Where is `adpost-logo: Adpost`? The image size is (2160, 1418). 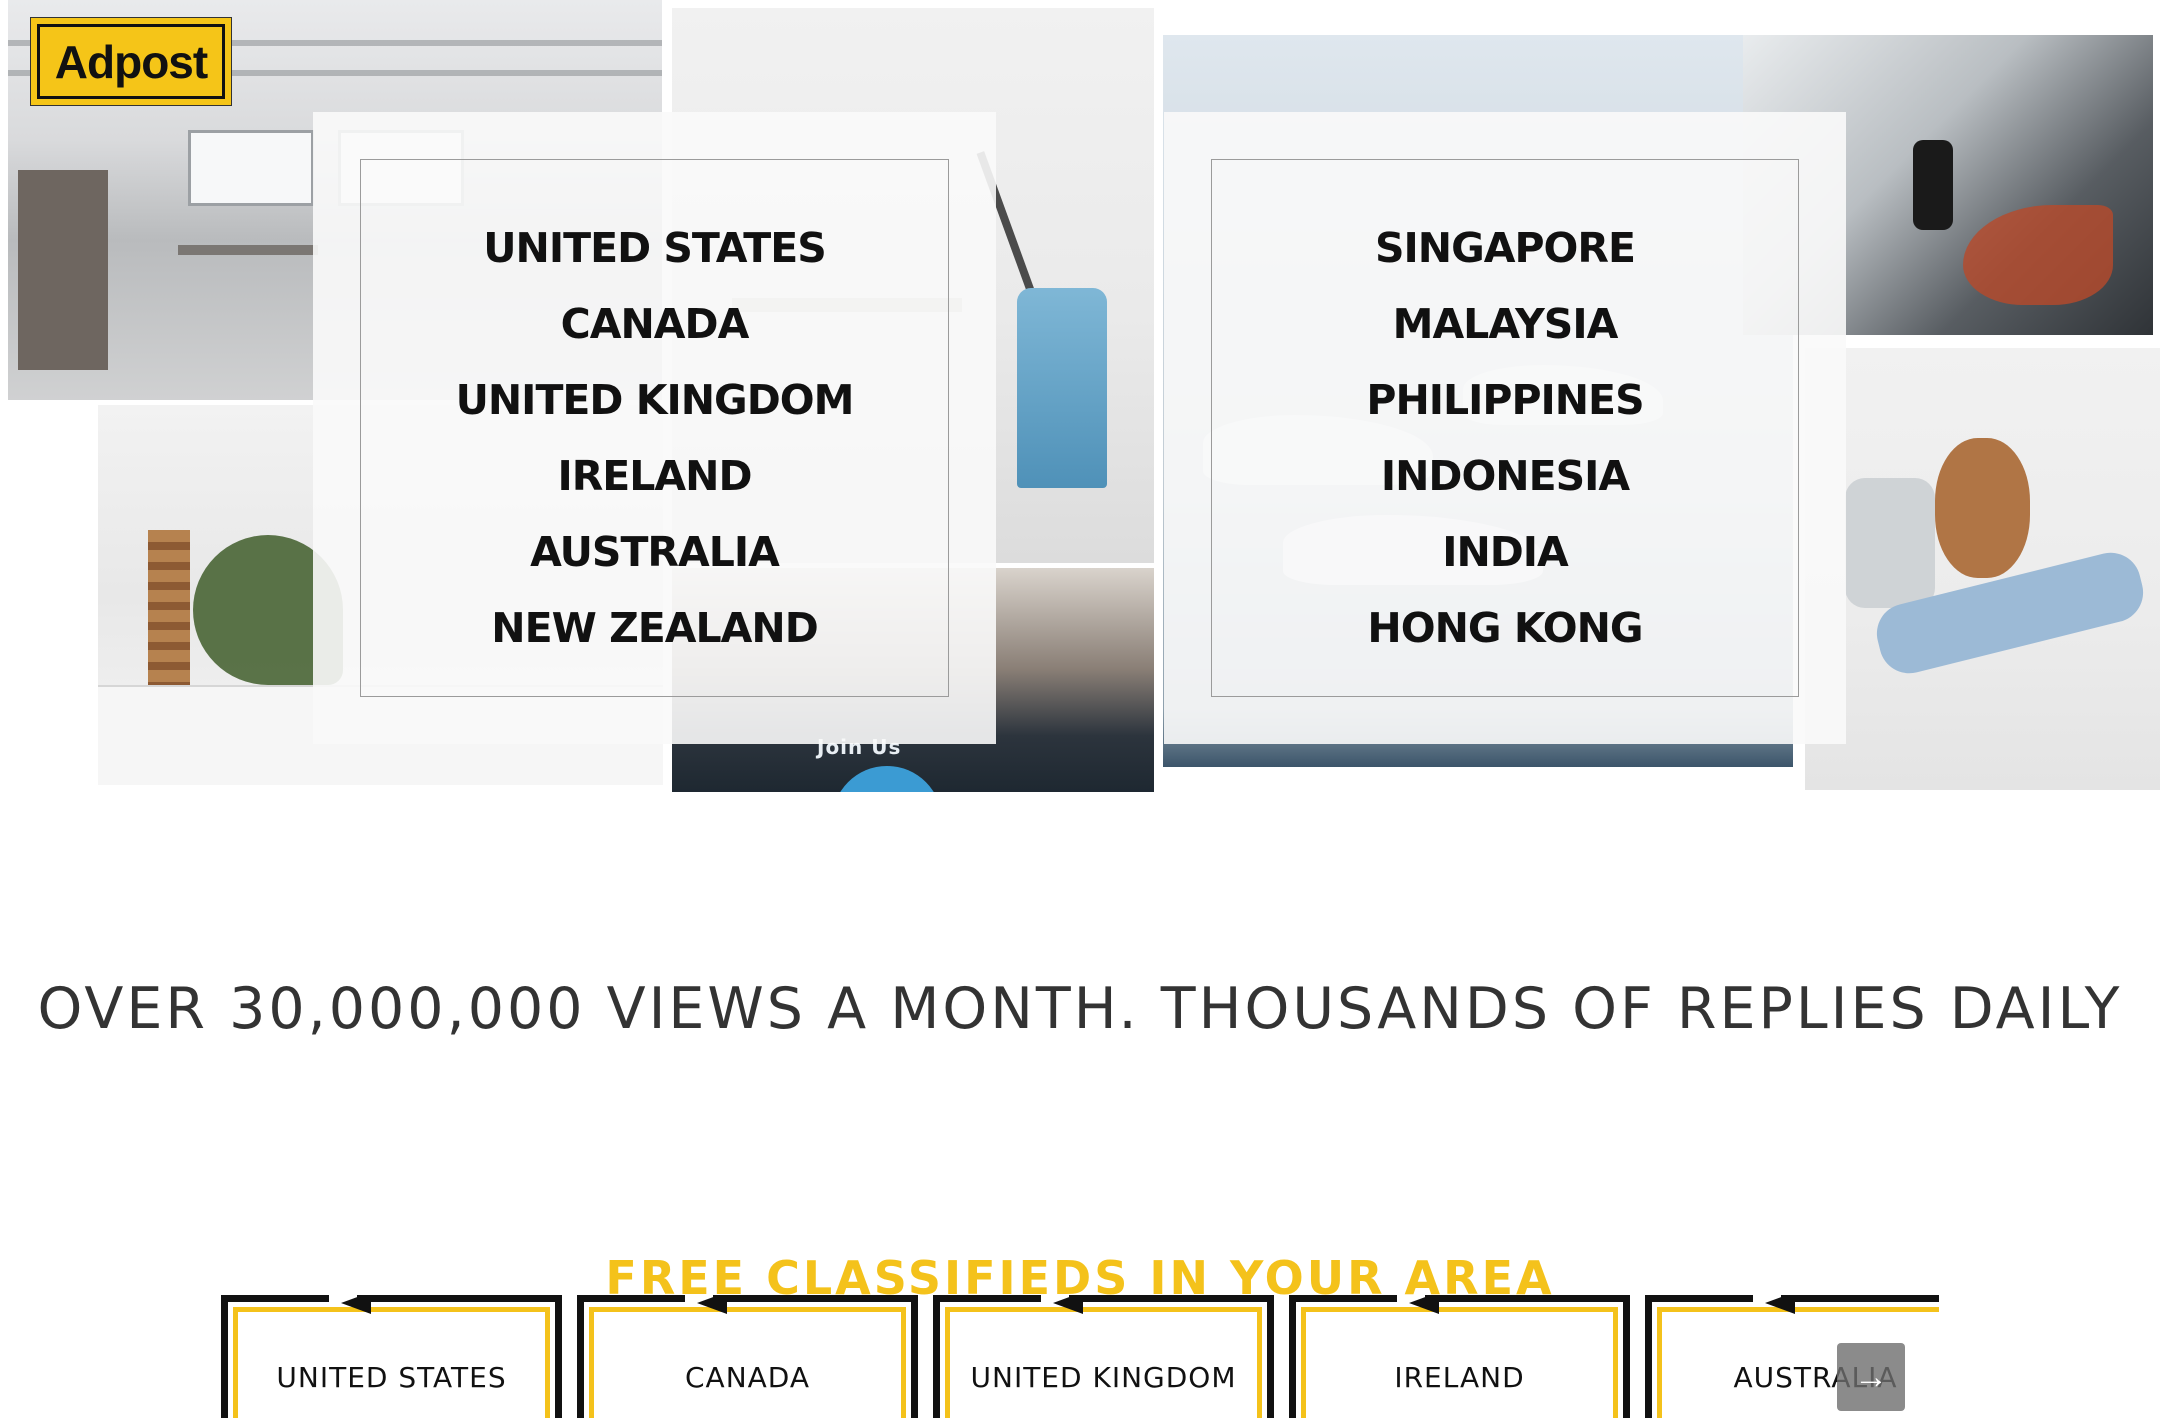 adpost-logo: Adpost is located at coordinates (131, 61).